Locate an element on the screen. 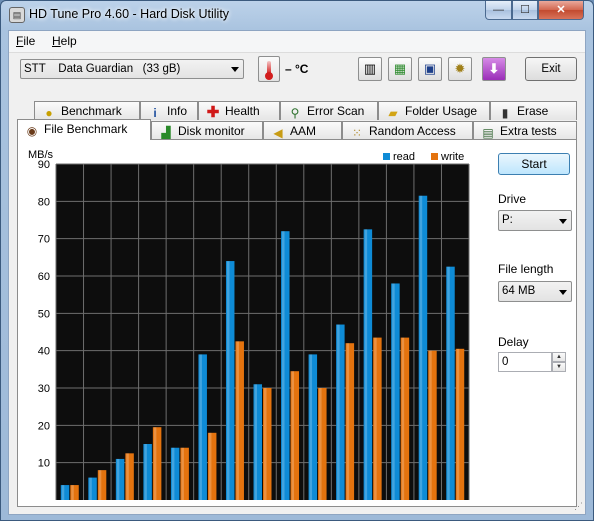 The width and height of the screenshot is (594, 521). legend-swatch-write is located at coordinates (434, 156).